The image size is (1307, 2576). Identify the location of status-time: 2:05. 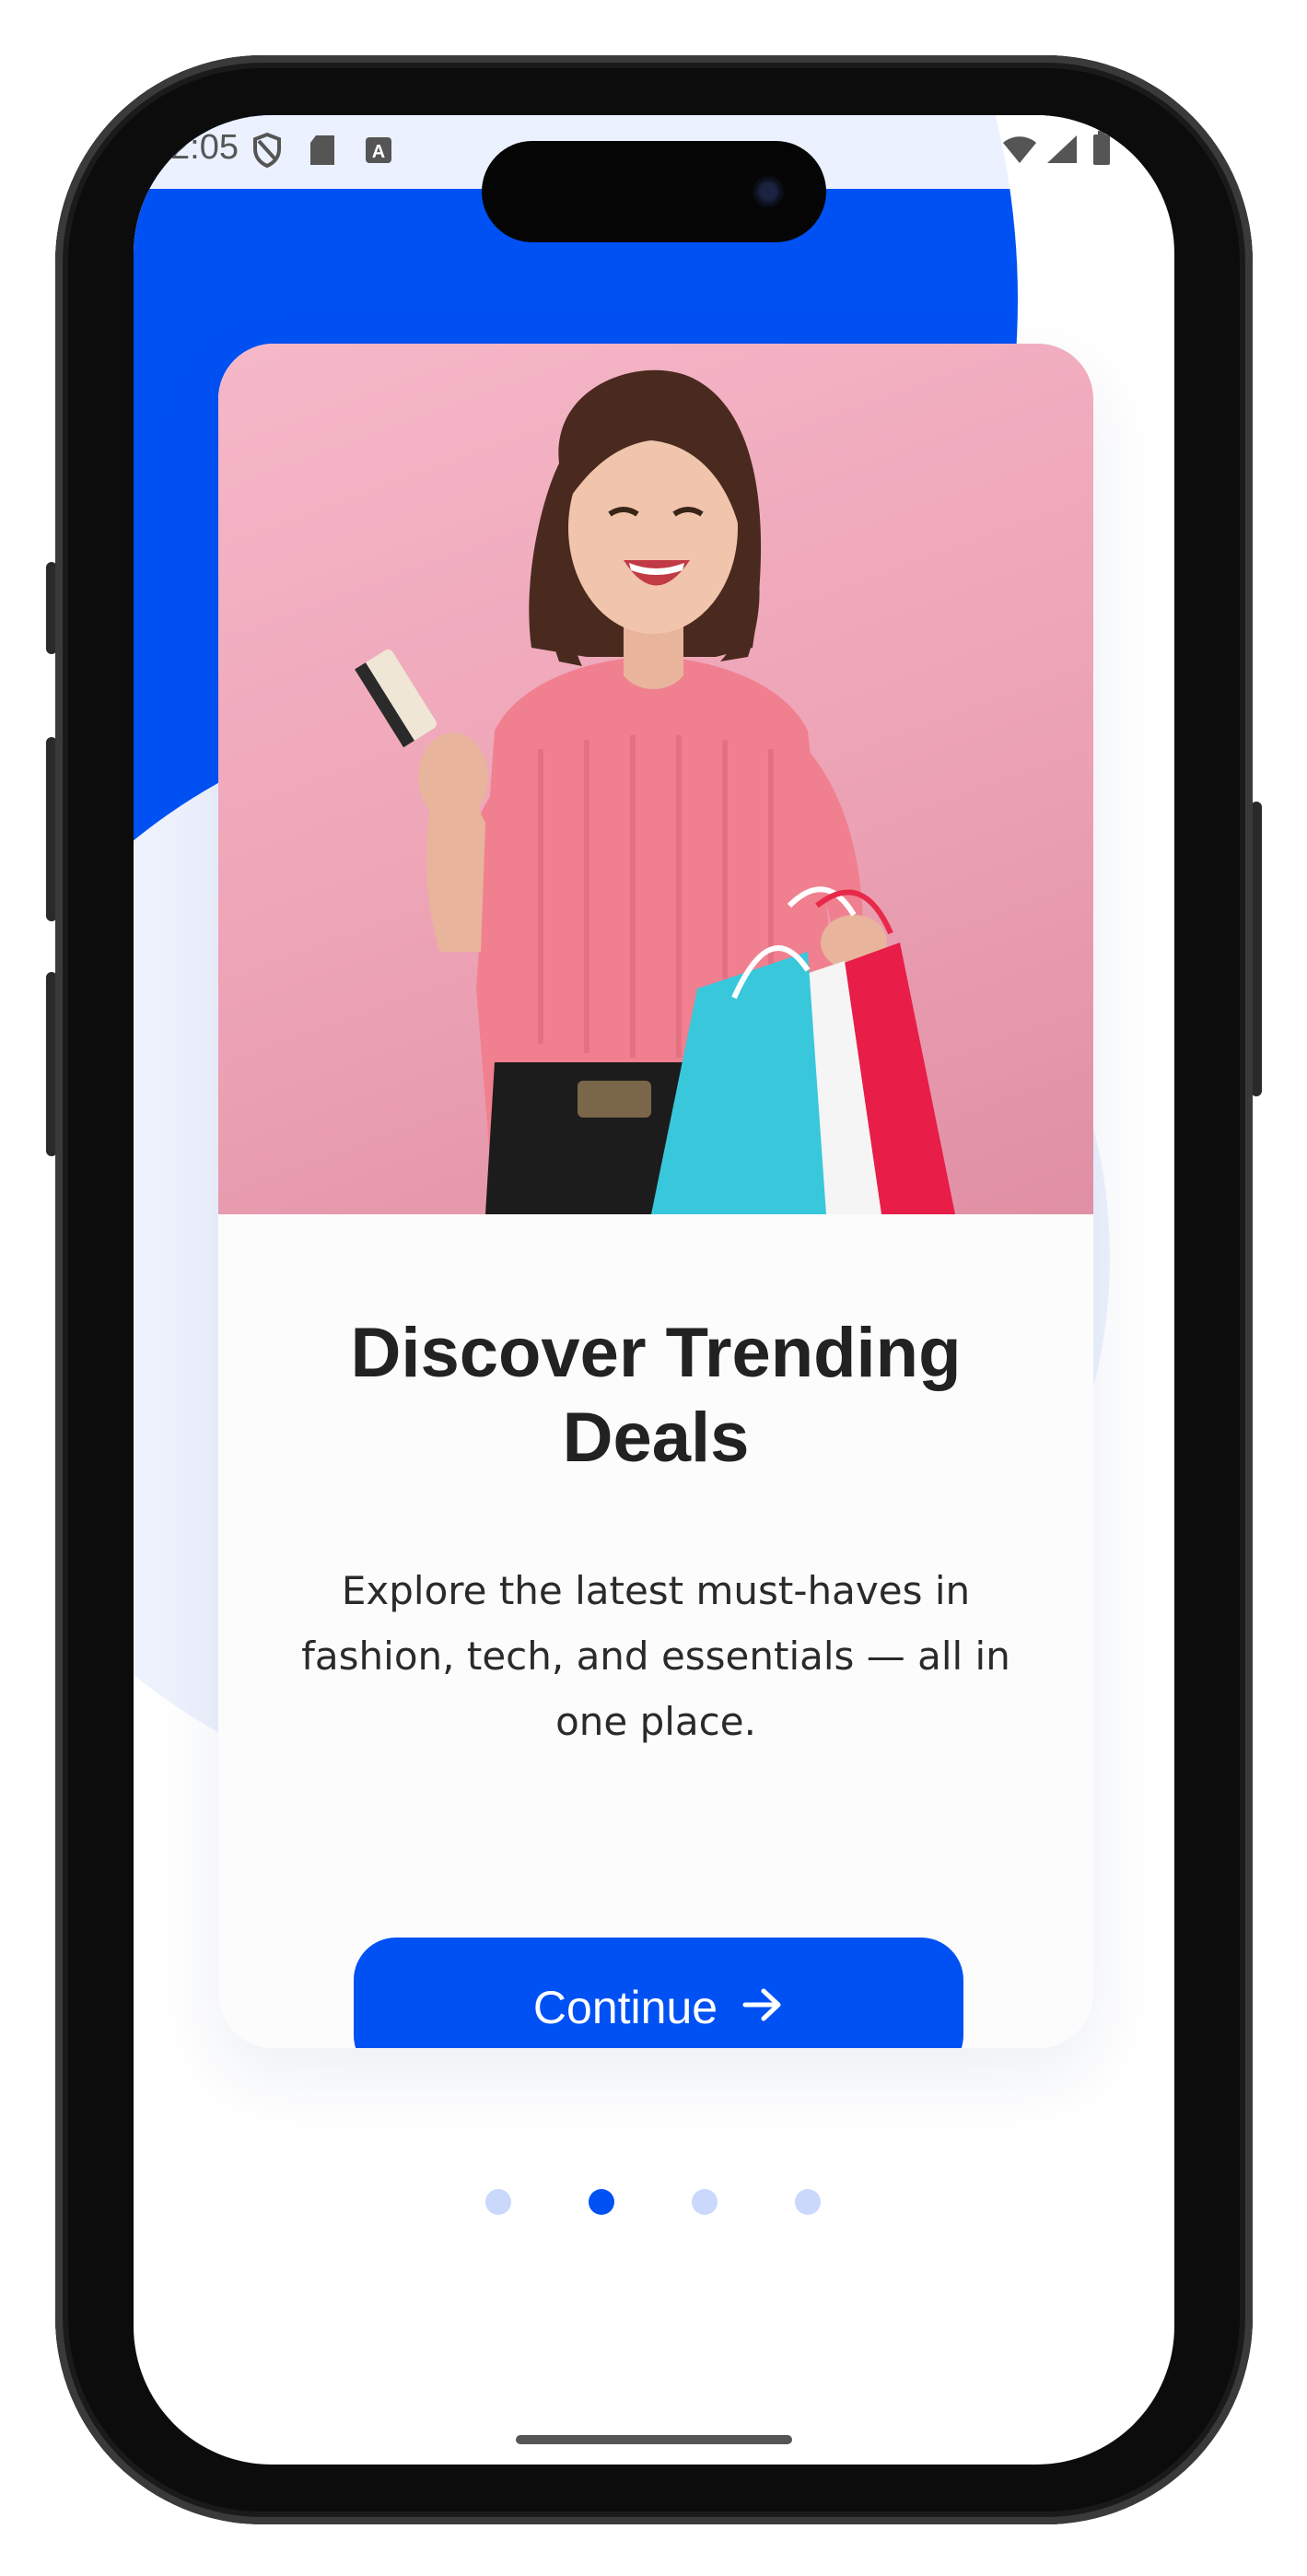
(205, 147).